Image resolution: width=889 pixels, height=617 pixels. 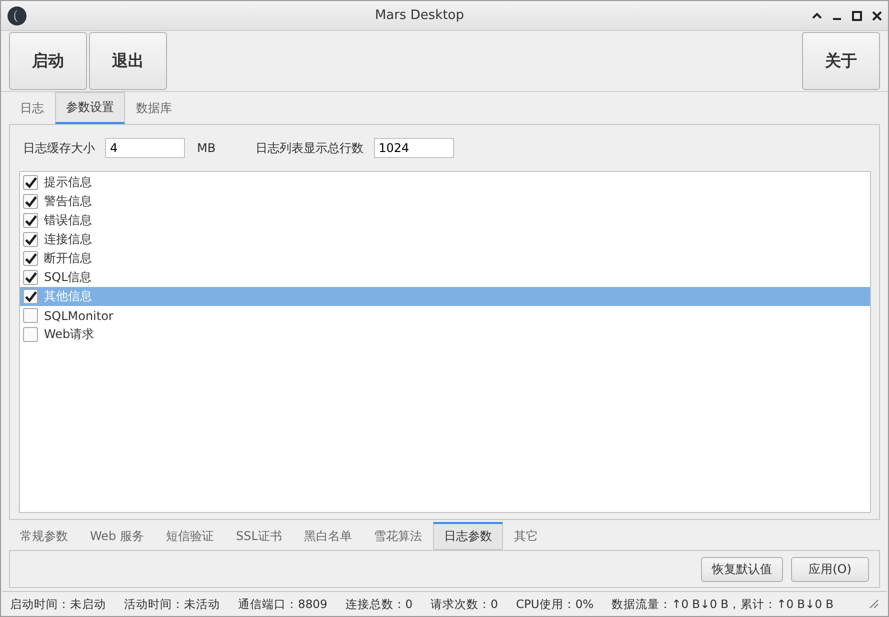 I want to click on item-label: 连接信息, so click(x=68, y=239).